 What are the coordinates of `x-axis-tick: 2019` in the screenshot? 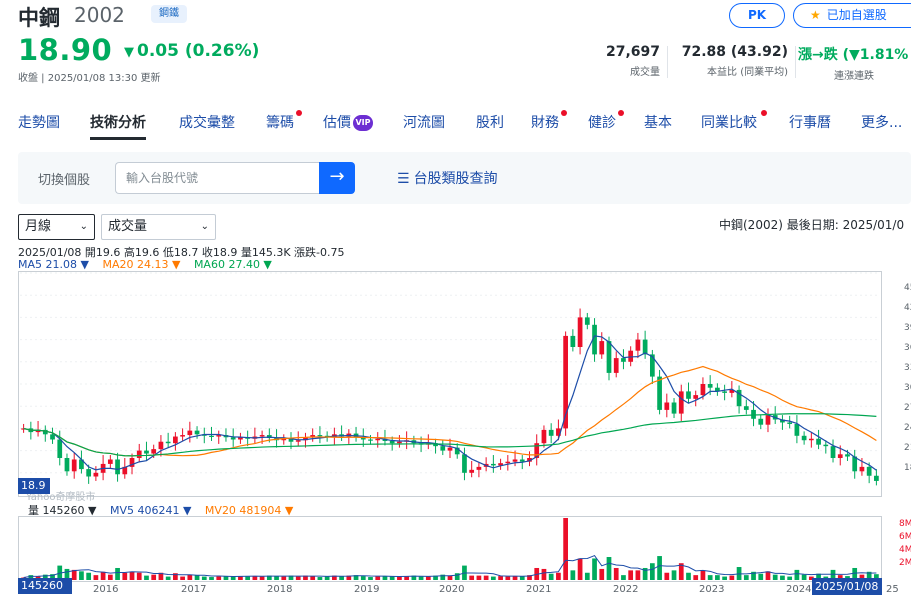 It's located at (367, 589).